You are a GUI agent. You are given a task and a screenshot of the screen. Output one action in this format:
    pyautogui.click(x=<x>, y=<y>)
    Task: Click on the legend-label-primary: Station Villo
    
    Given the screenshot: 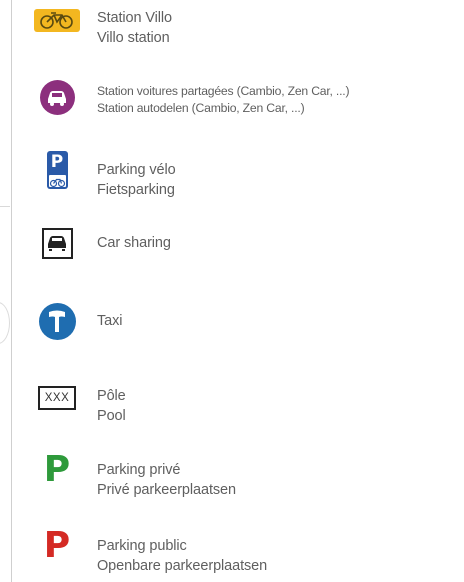 What is the action you would take?
    pyautogui.click(x=135, y=18)
    